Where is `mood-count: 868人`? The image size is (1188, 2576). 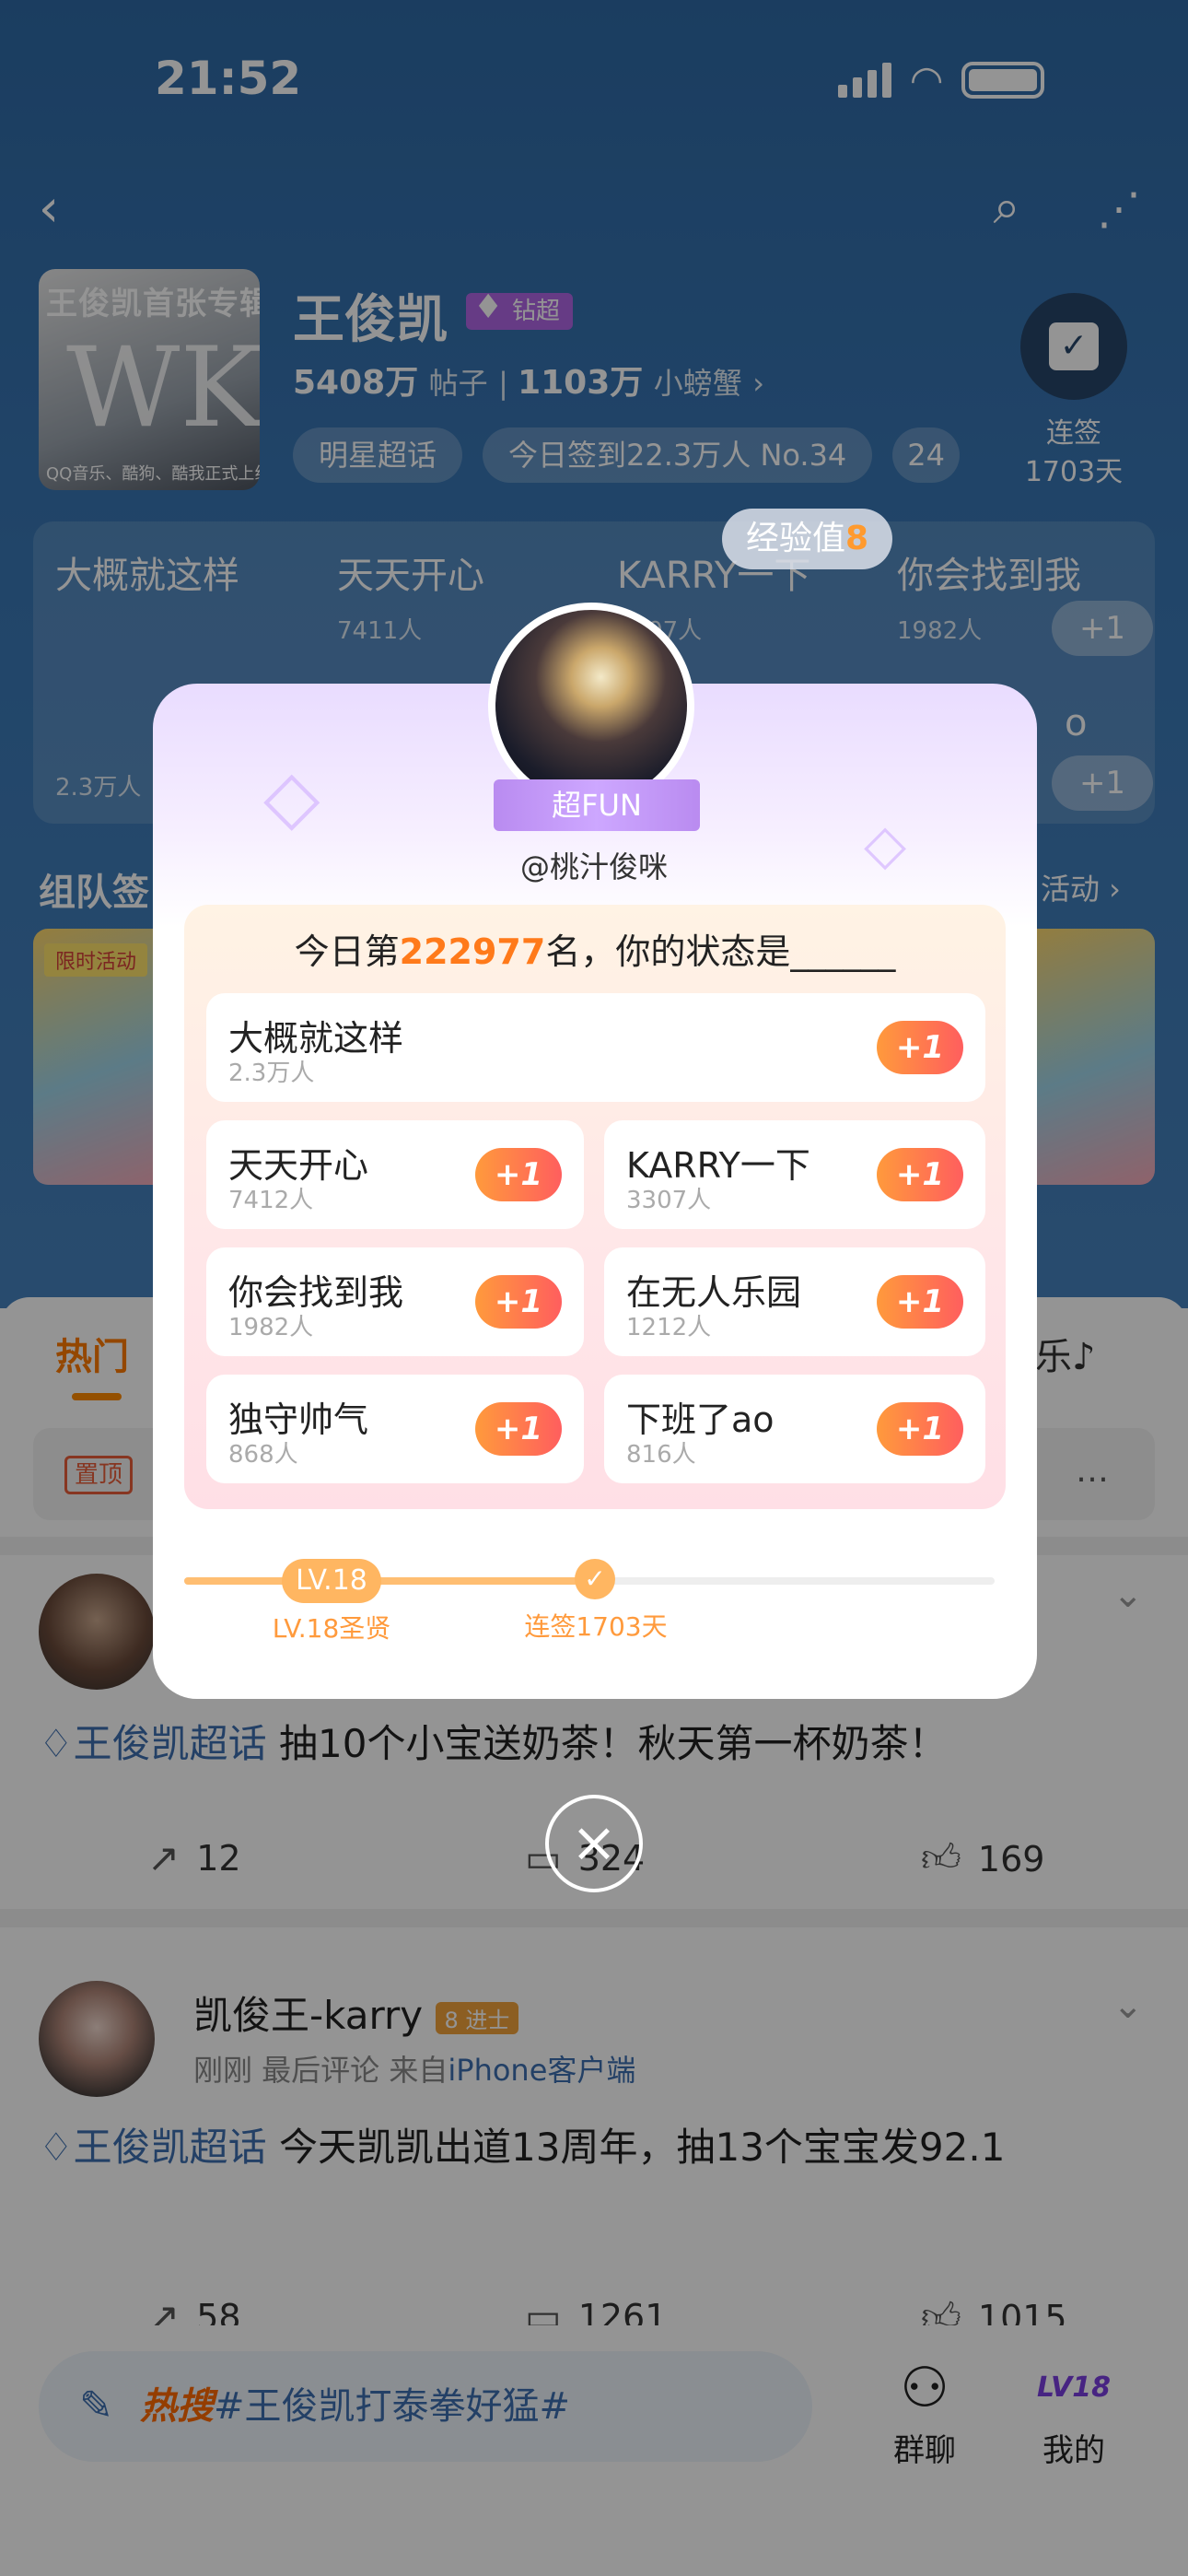 mood-count: 868人 is located at coordinates (263, 1455).